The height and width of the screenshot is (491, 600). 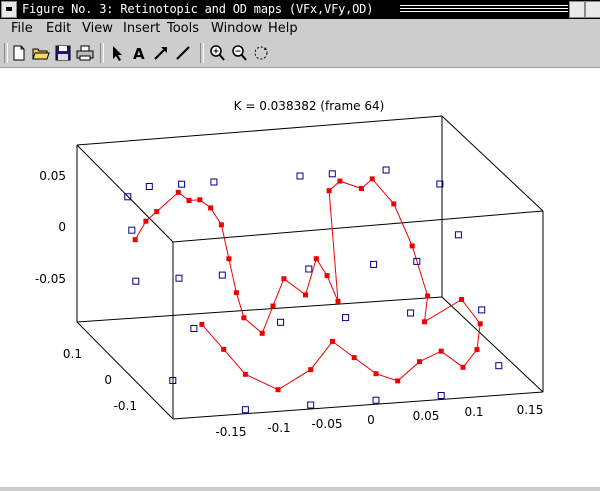 I want to click on menu-help: Help, so click(x=283, y=29).